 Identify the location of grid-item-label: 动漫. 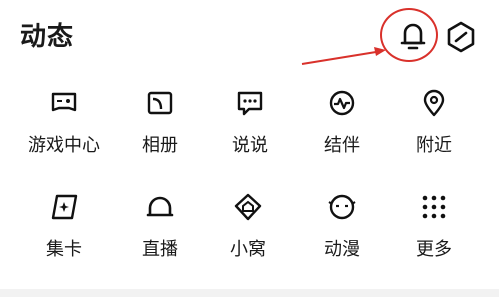
(342, 249).